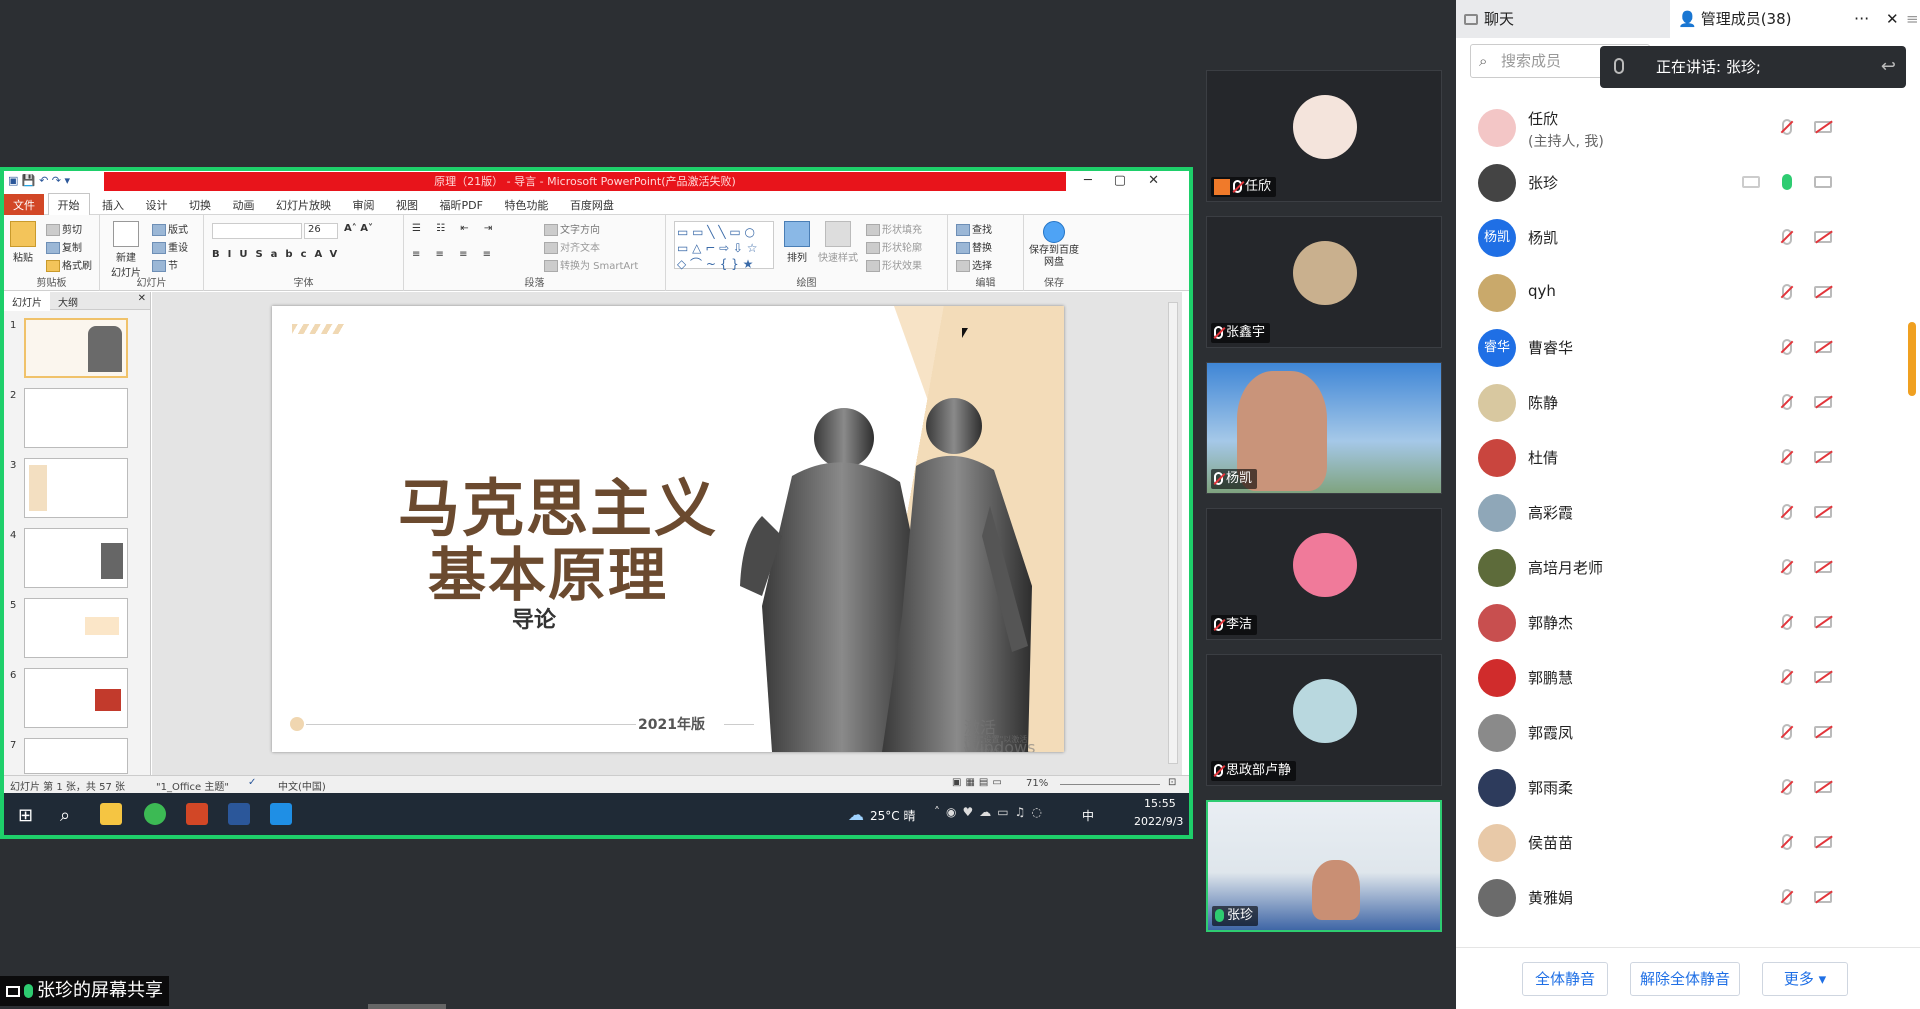  Describe the element at coordinates (407, 205) in the screenshot. I see `tab-view: 视图` at that location.